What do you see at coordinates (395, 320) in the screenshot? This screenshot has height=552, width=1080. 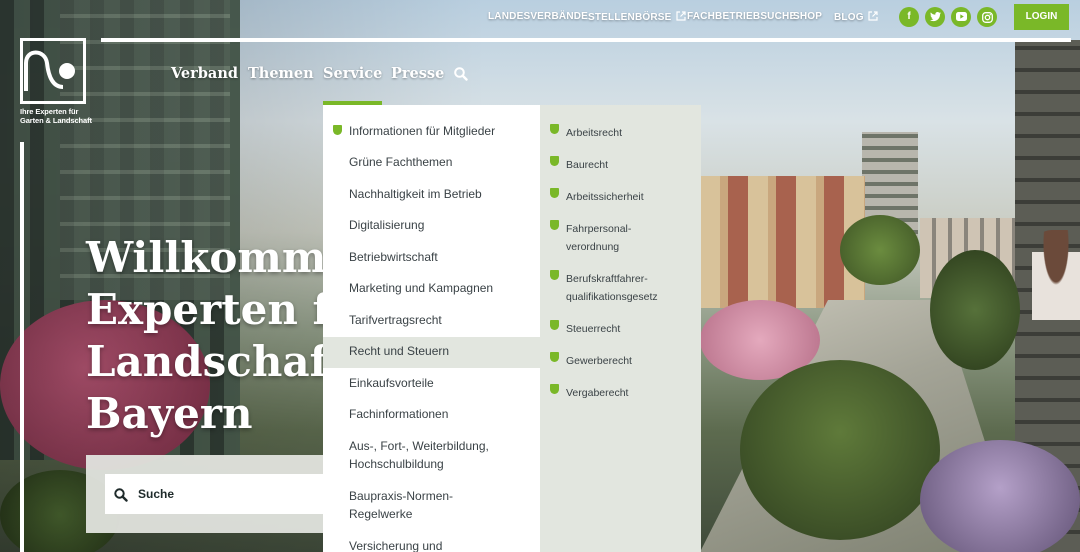 I see `menu-item-label: Tarifvertragsrecht` at bounding box center [395, 320].